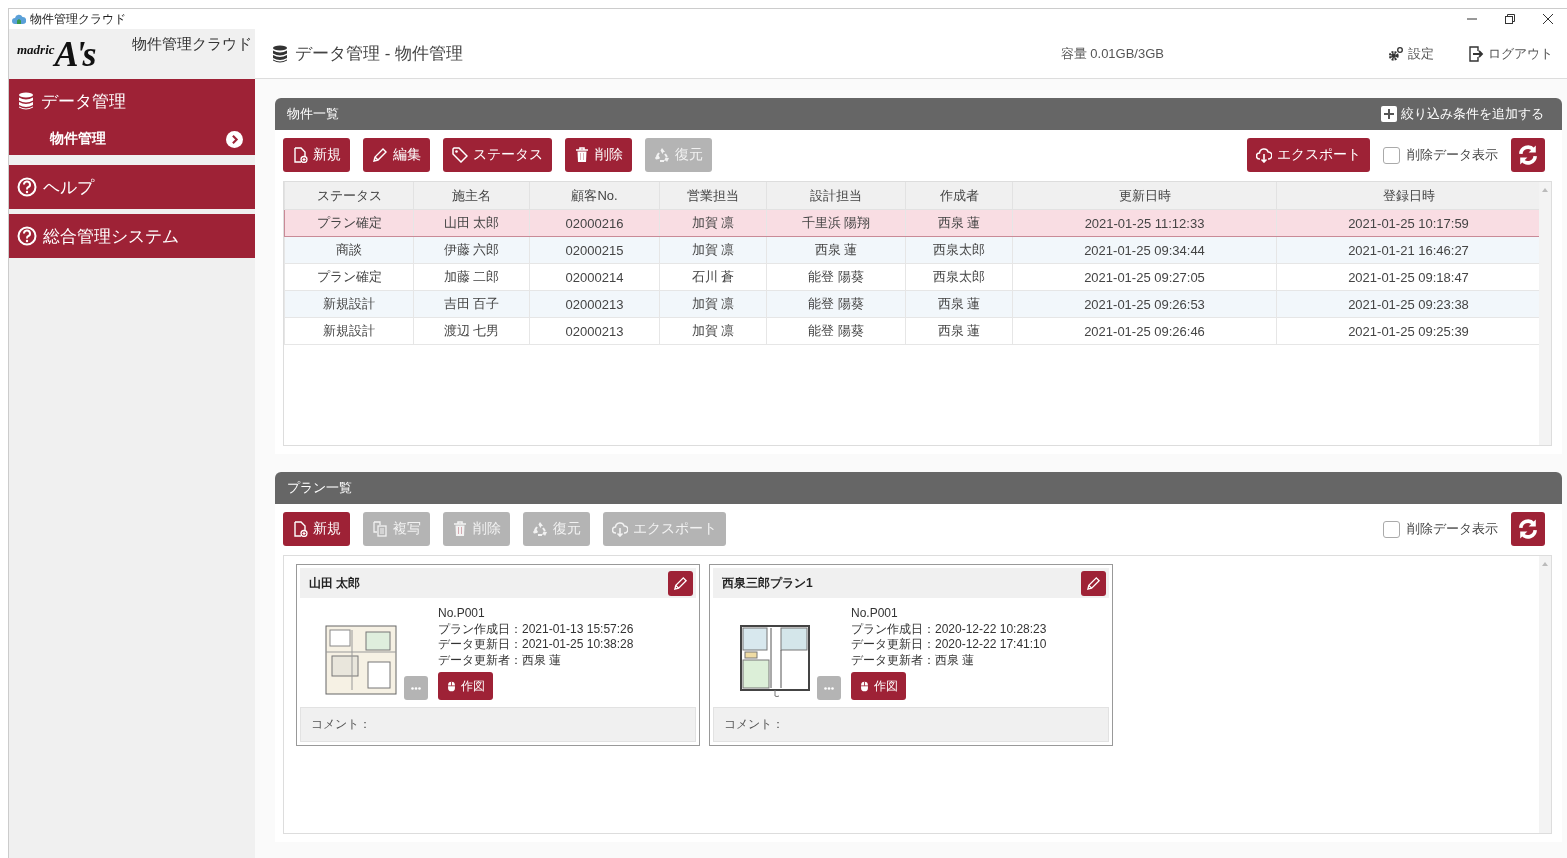 This screenshot has height=858, width=1567. Describe the element at coordinates (132, 139) in the screenshot. I see `nav-subitem: 物件管理` at that location.